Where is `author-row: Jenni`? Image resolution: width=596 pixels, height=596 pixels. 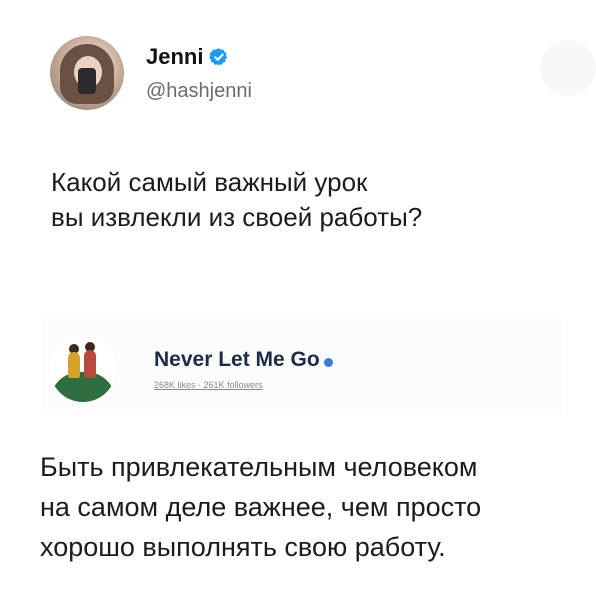
author-row: Jenni is located at coordinates (187, 57).